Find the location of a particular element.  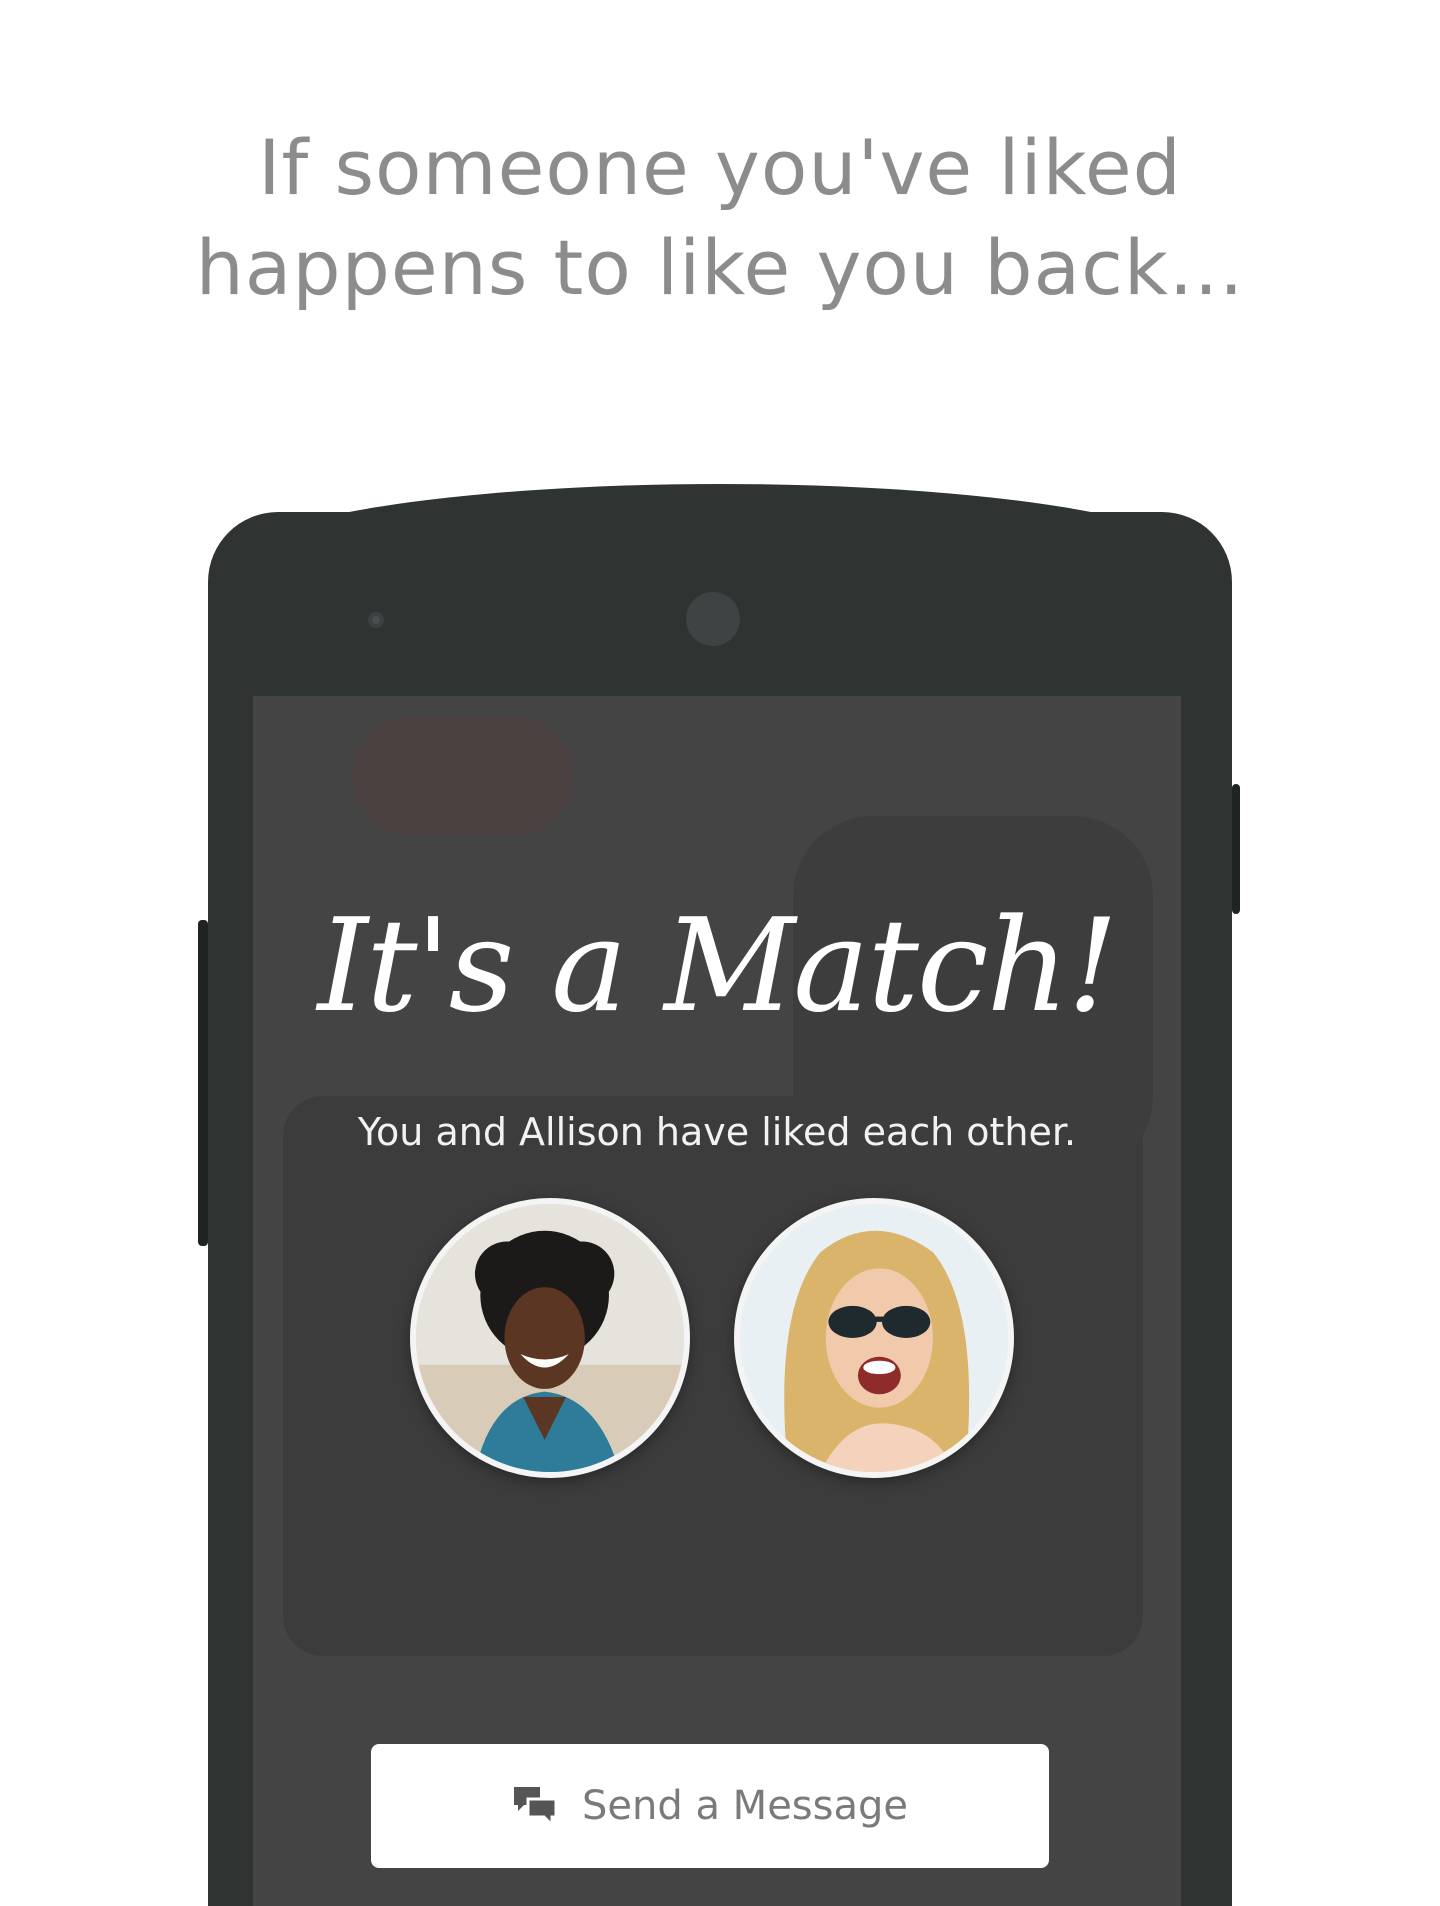

chat-bubbles-icon is located at coordinates (535, 1806).